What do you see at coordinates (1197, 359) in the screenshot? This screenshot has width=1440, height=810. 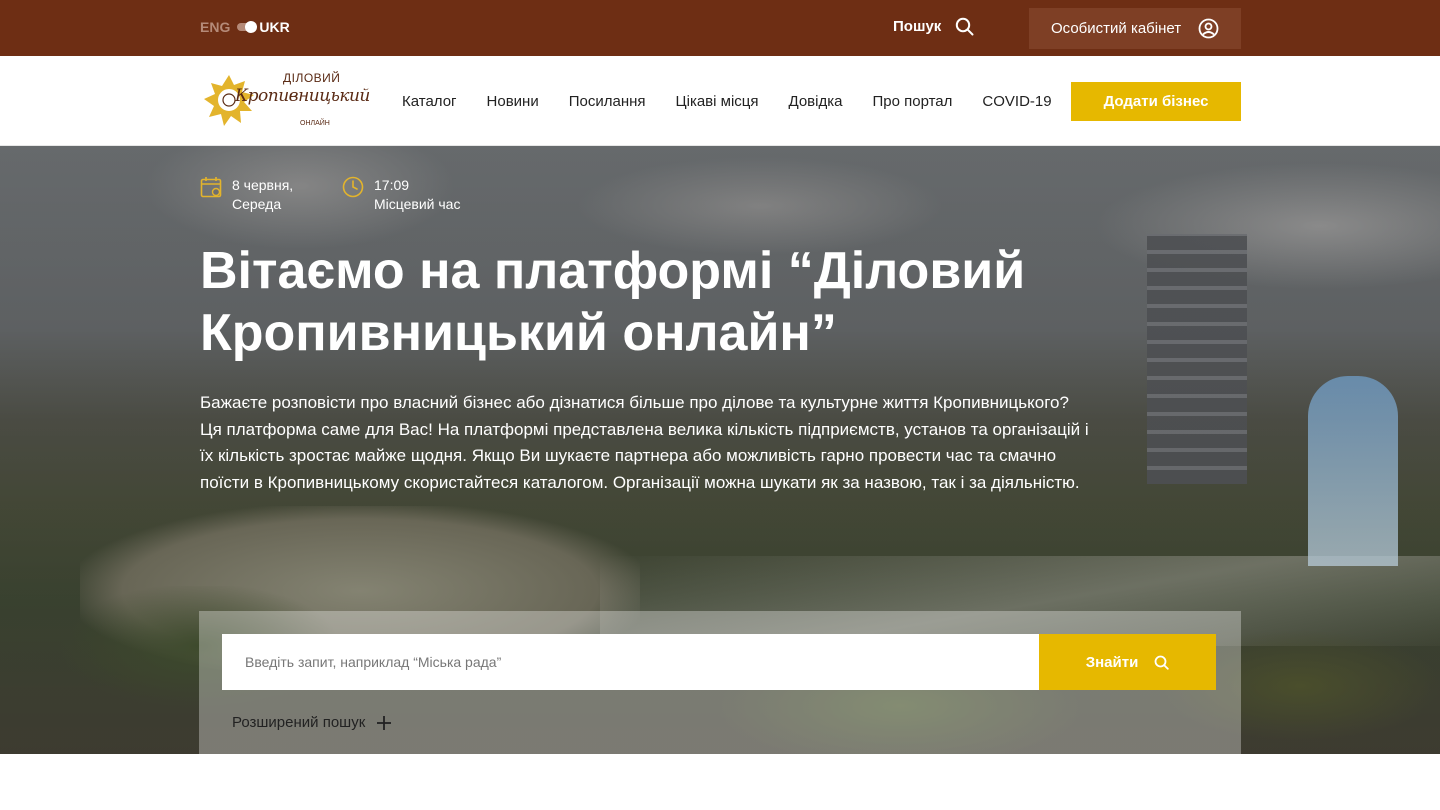 I see `hero-bg-building` at bounding box center [1197, 359].